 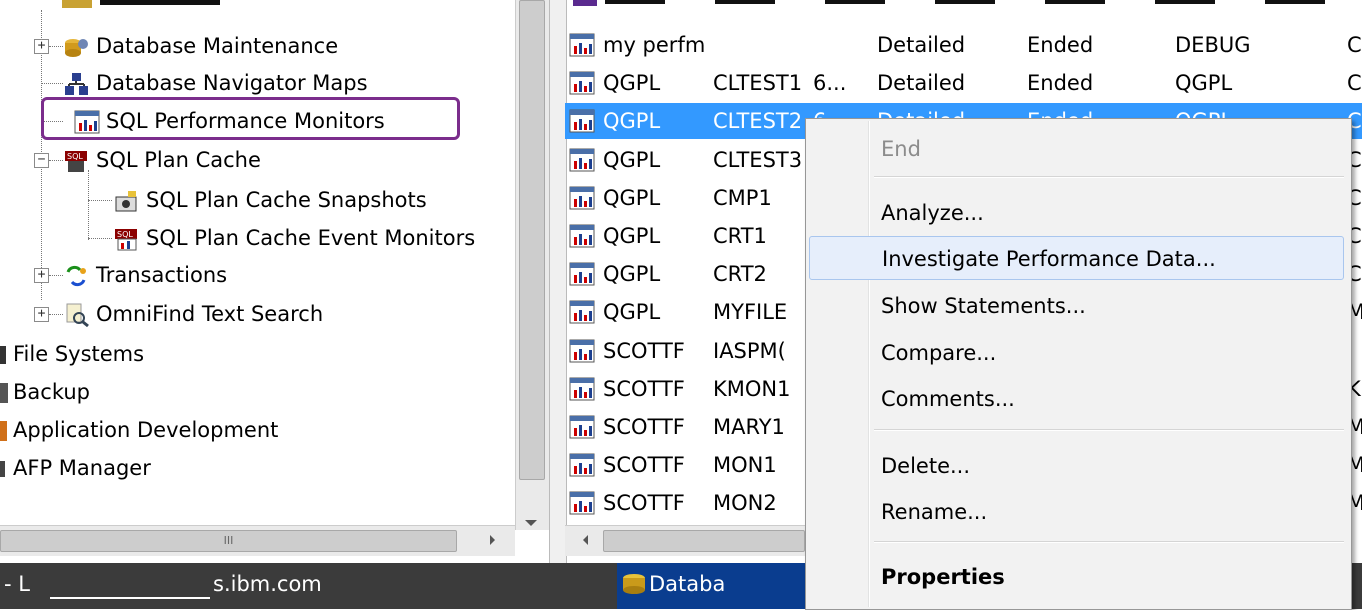 What do you see at coordinates (77, 4) in the screenshot?
I see `schemas-icon` at bounding box center [77, 4].